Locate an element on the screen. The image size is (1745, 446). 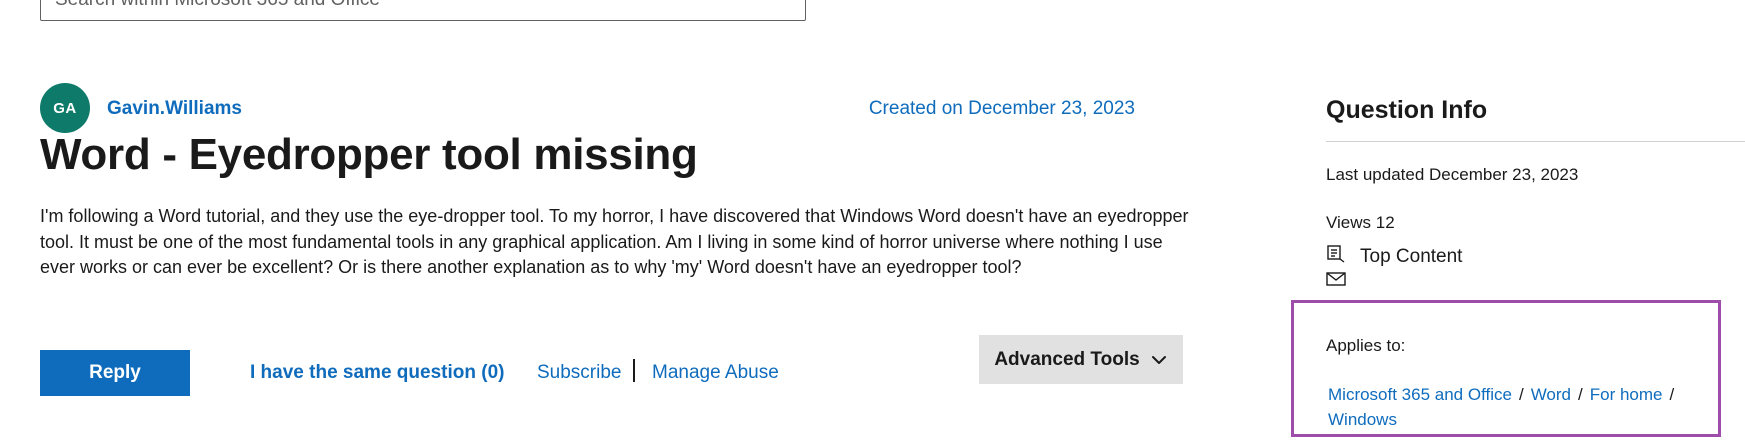
reply-button: Reply is located at coordinates (115, 373).